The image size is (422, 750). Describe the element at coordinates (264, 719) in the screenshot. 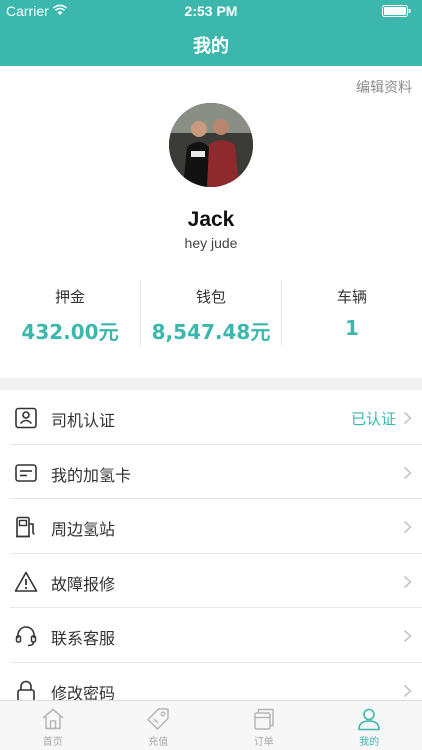

I see `orders-icon` at that location.